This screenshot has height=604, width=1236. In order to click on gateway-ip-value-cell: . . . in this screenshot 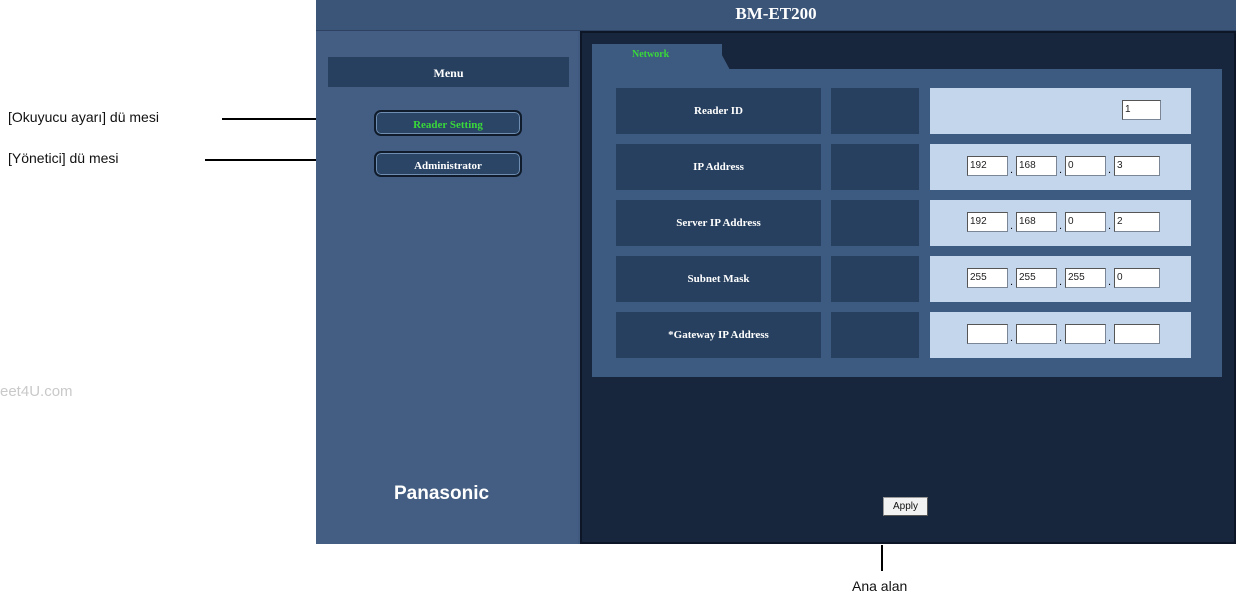, I will do `click(1060, 335)`.